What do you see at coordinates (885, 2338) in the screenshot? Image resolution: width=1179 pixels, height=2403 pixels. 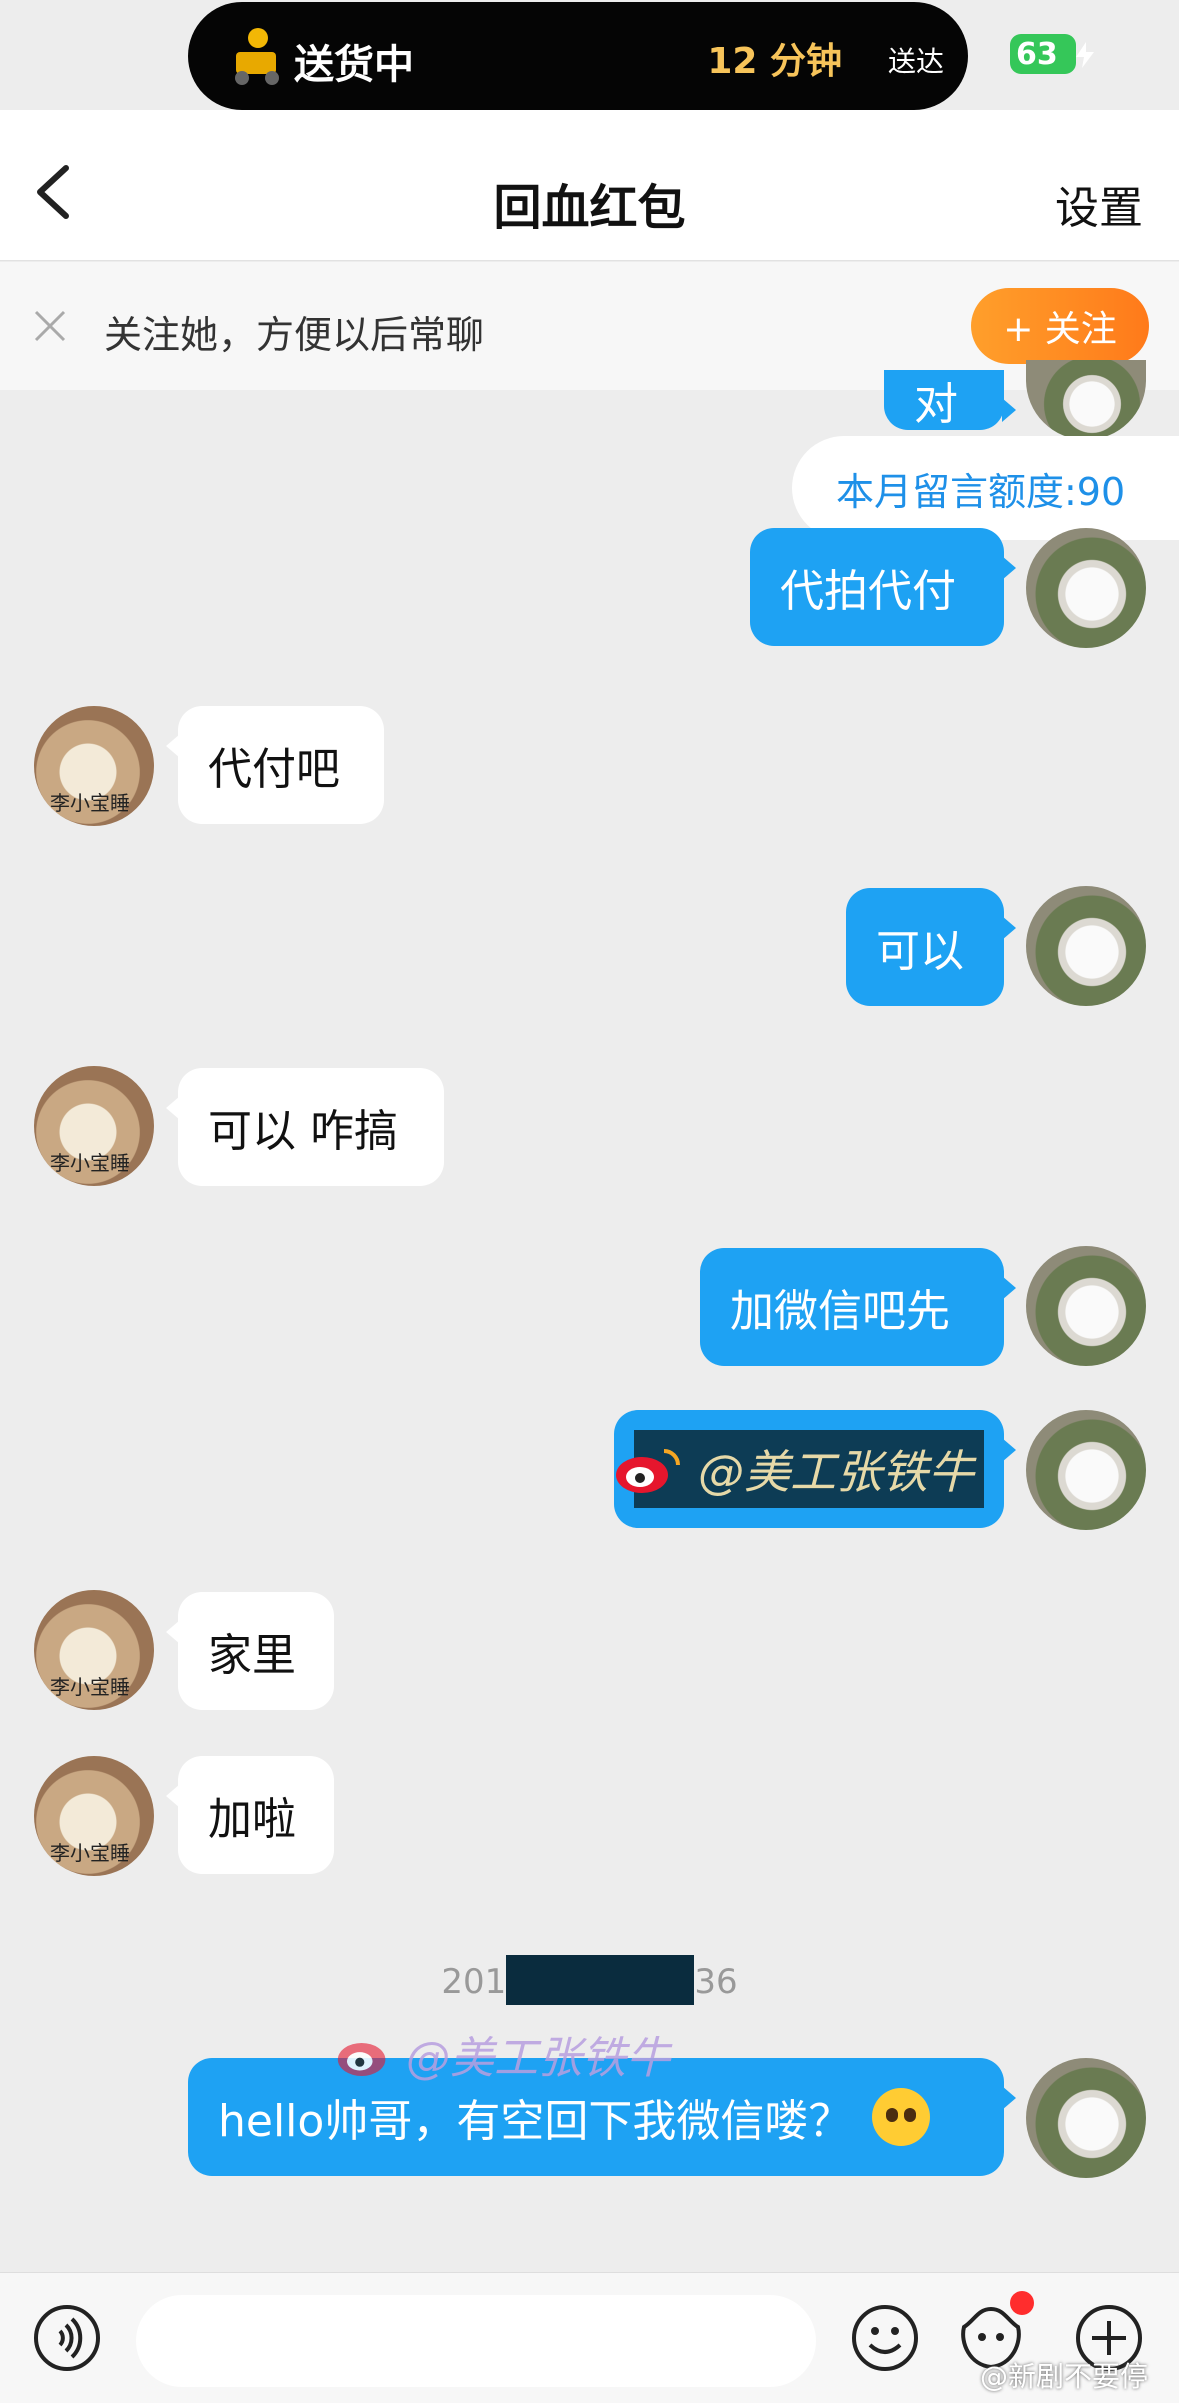 I see `emoji-icon` at bounding box center [885, 2338].